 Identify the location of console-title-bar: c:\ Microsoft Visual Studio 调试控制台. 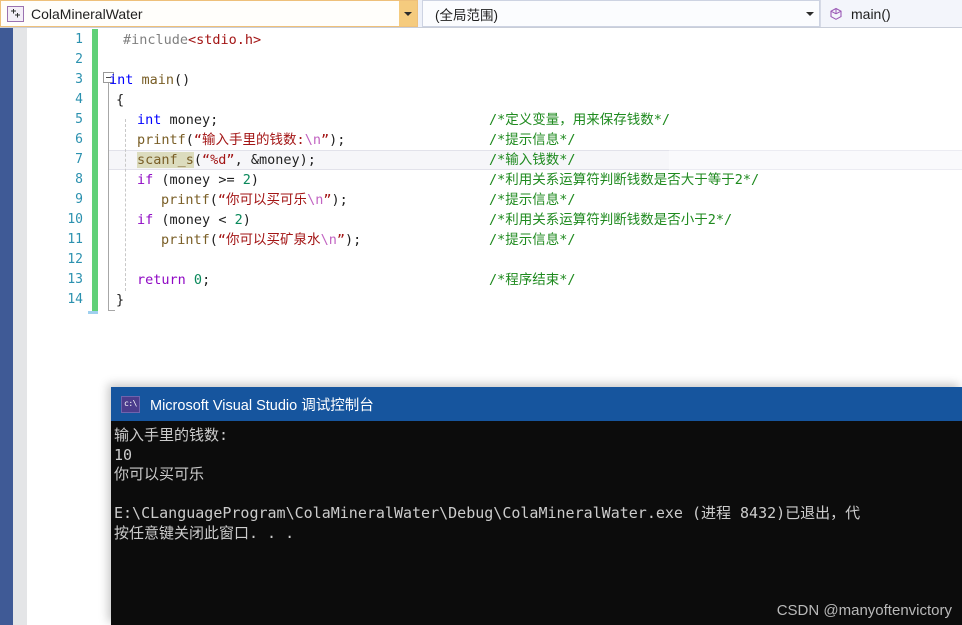
(536, 404).